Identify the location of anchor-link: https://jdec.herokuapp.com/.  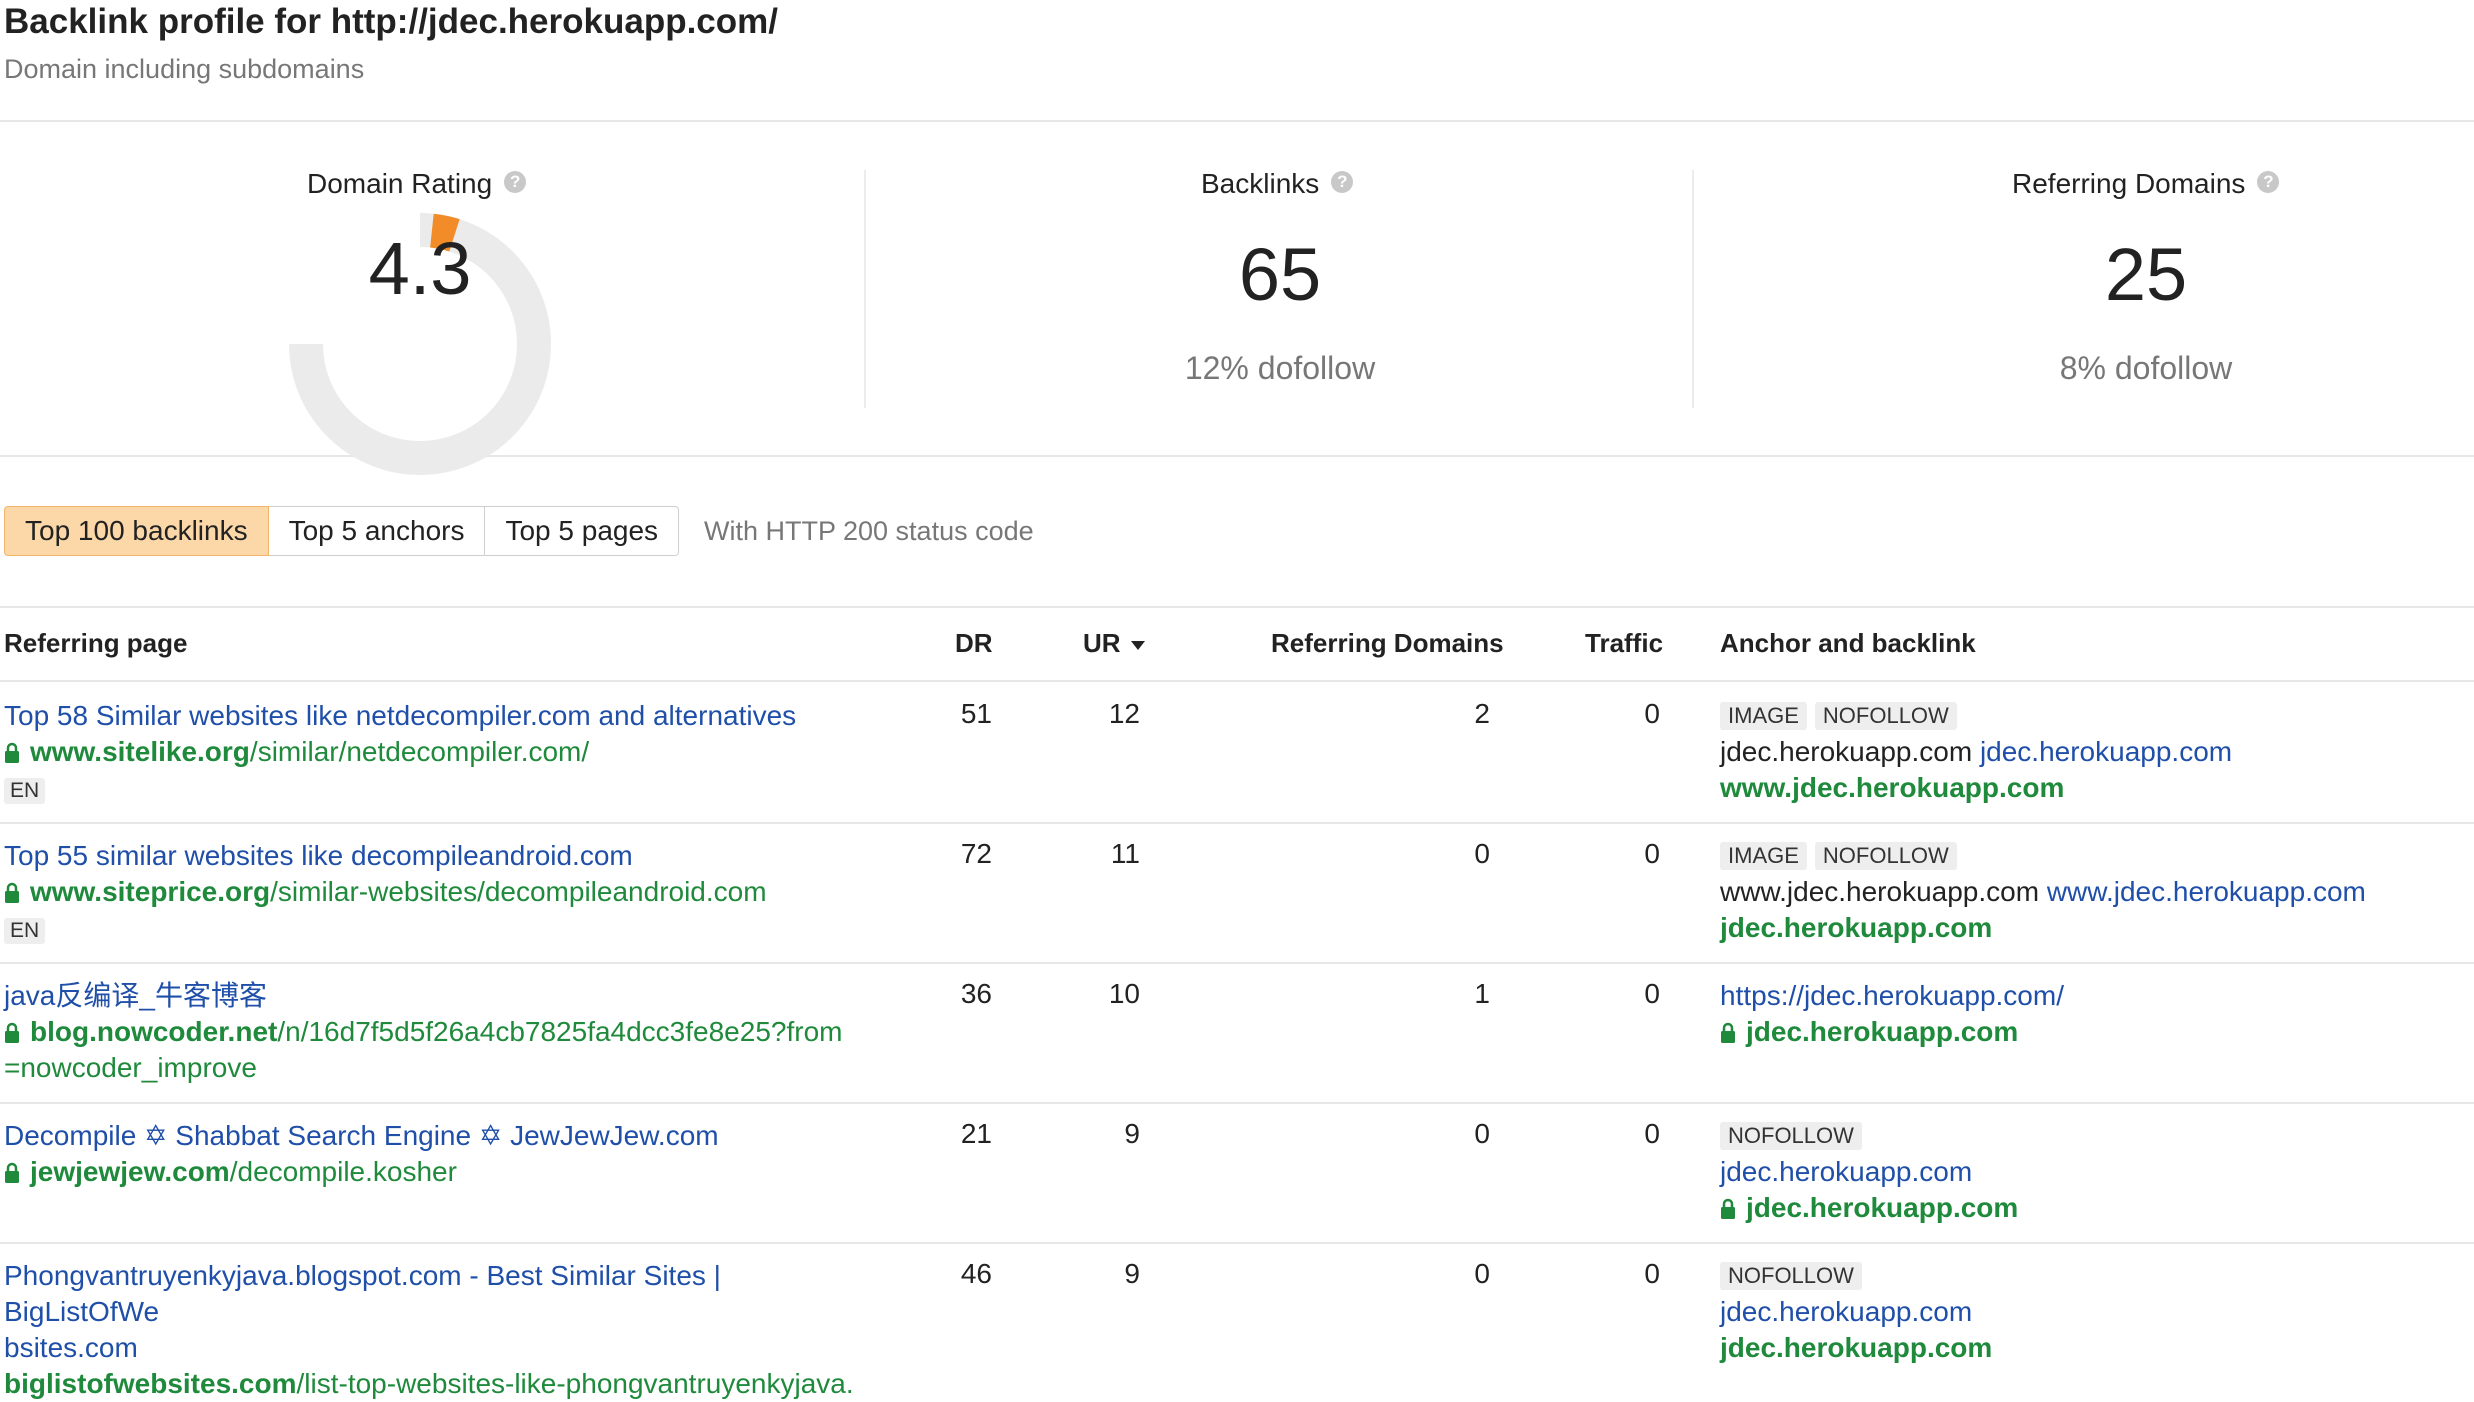
(1892, 995).